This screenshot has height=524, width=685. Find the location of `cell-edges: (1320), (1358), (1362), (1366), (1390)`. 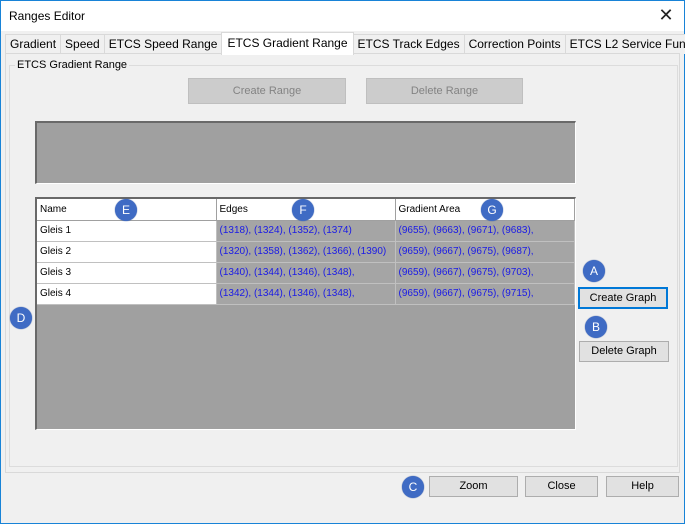

cell-edges: (1320), (1358), (1362), (1366), (1390) is located at coordinates (306, 252).